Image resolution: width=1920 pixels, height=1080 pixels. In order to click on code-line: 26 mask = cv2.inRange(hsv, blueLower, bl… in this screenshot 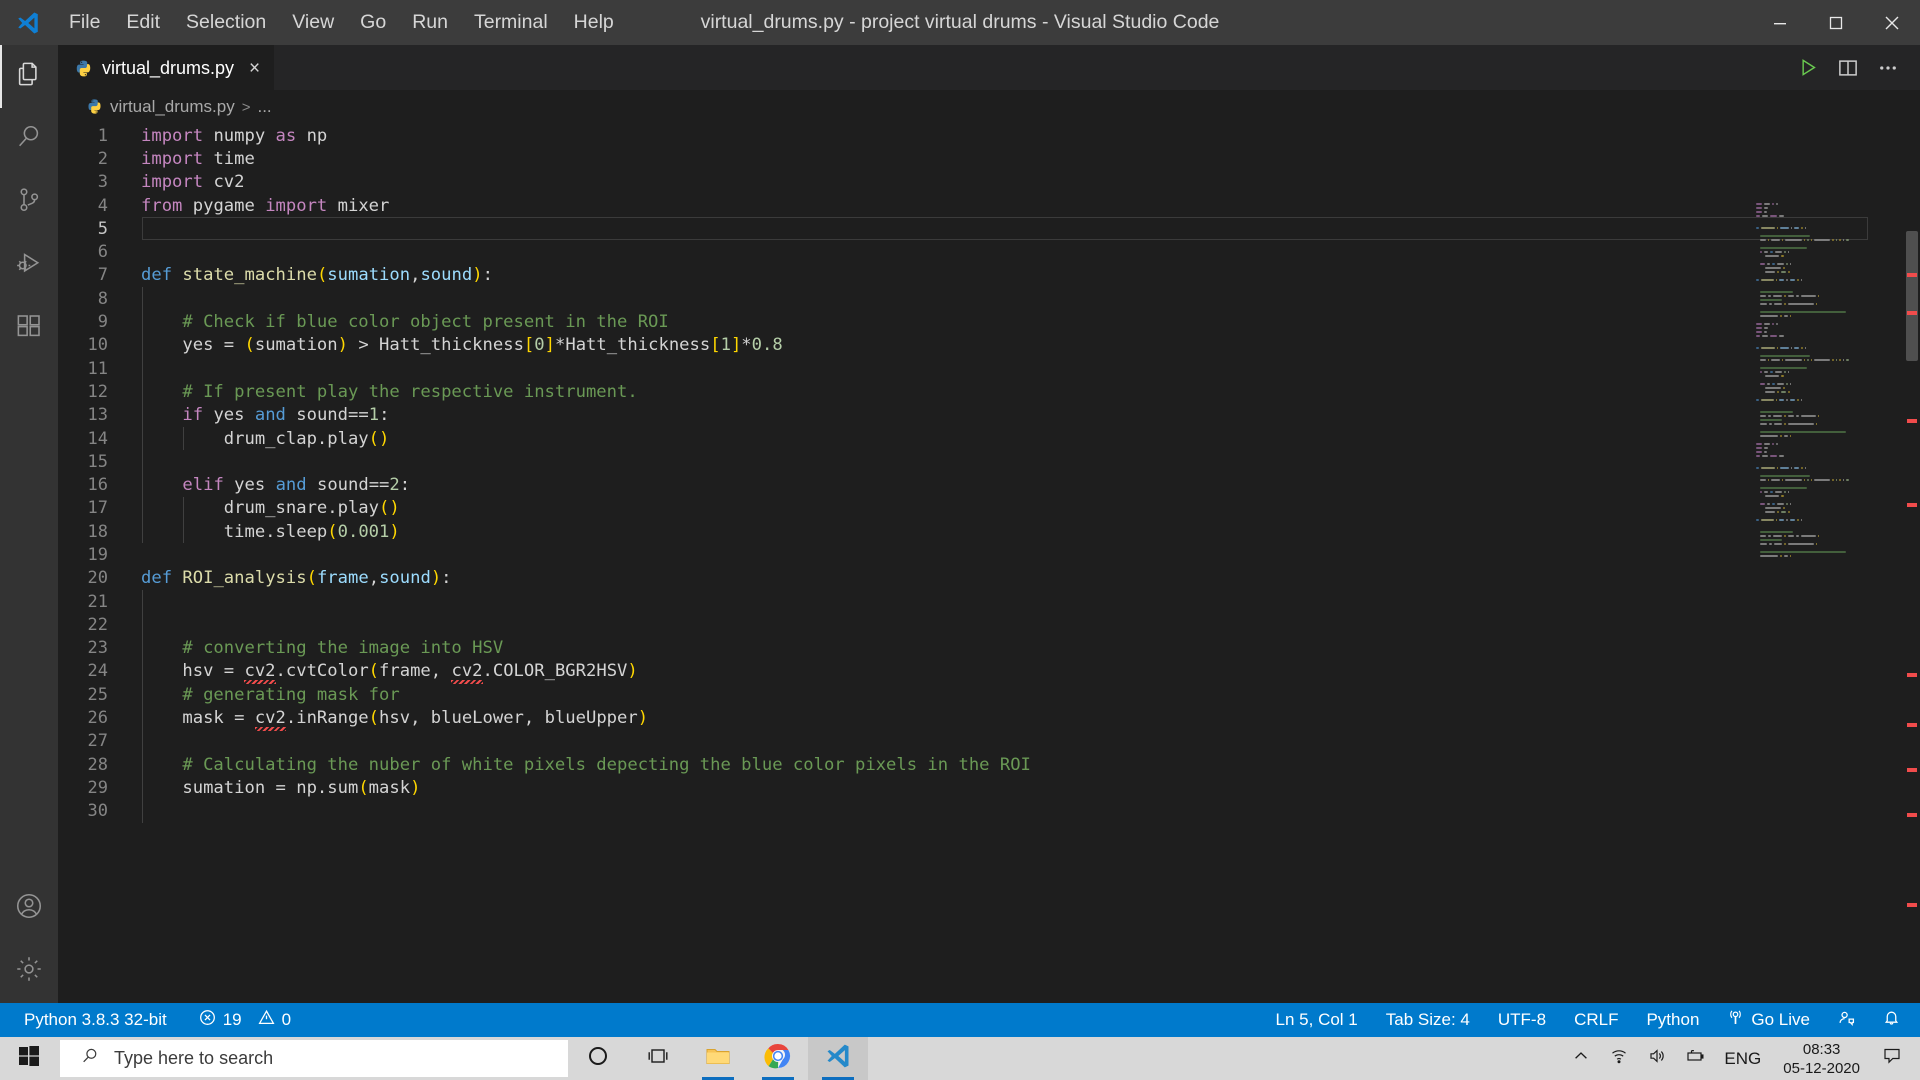, I will do `click(989, 717)`.